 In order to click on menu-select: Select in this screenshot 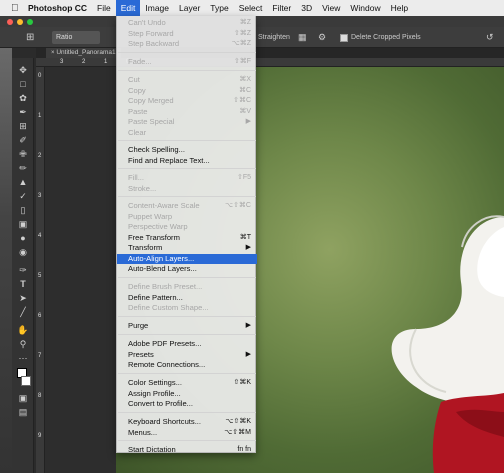, I will do `click(251, 8)`.